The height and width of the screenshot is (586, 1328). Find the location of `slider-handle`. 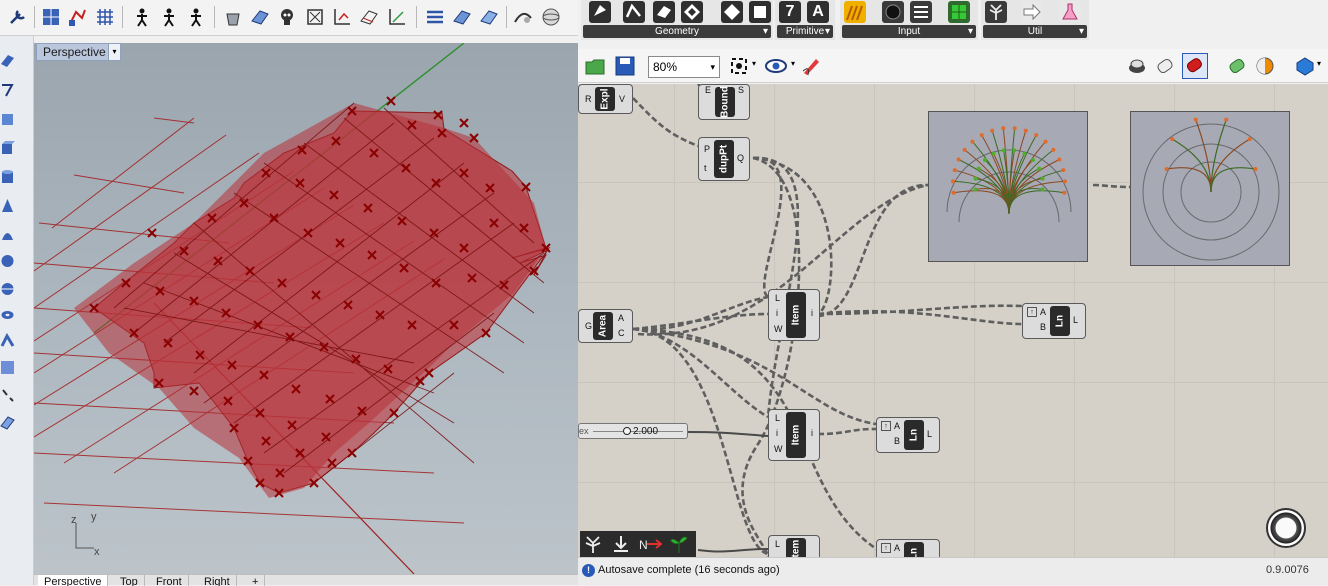

slider-handle is located at coordinates (627, 431).